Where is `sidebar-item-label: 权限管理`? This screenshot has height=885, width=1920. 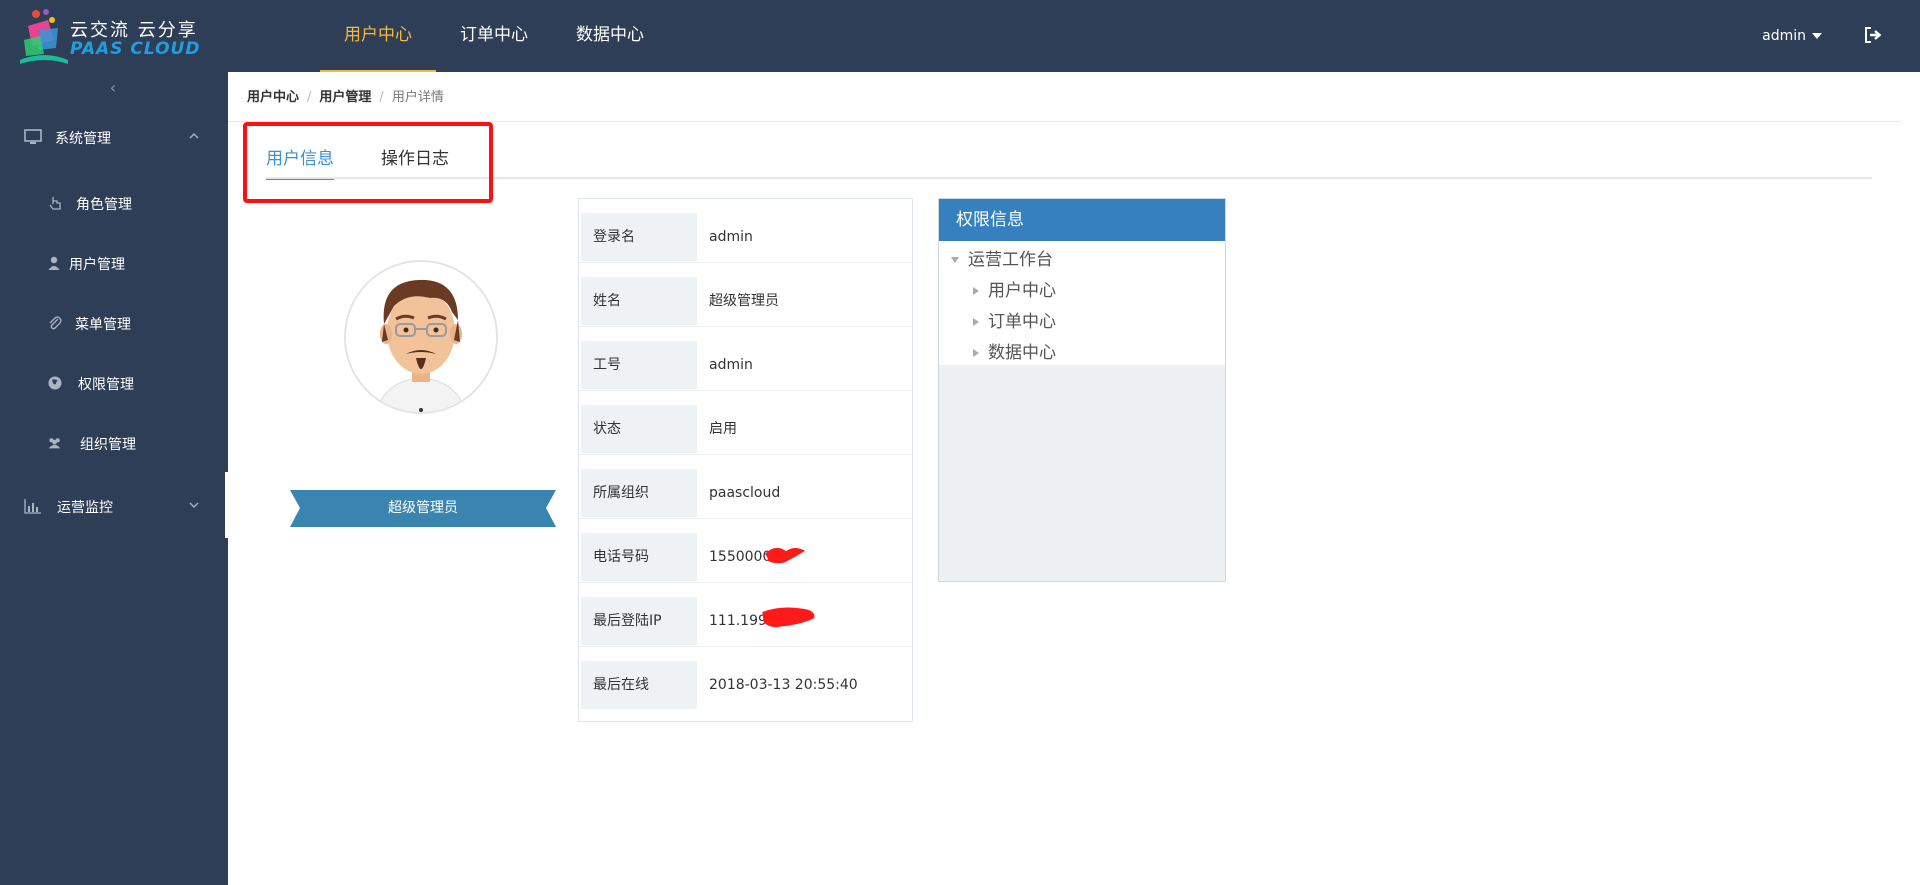 sidebar-item-label: 权限管理 is located at coordinates (106, 385).